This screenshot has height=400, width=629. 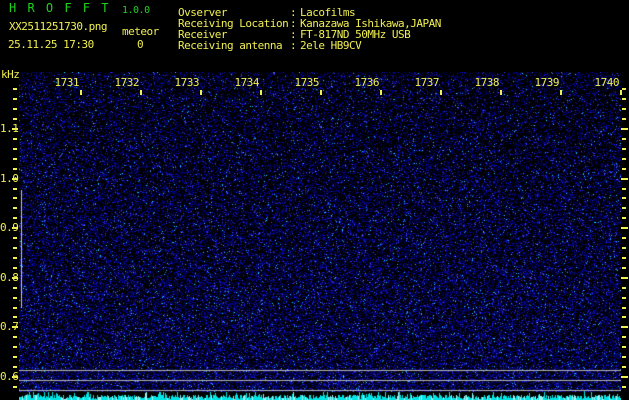 What do you see at coordinates (9, 376) in the screenshot?
I see `y-tick-label: 0.6` at bounding box center [9, 376].